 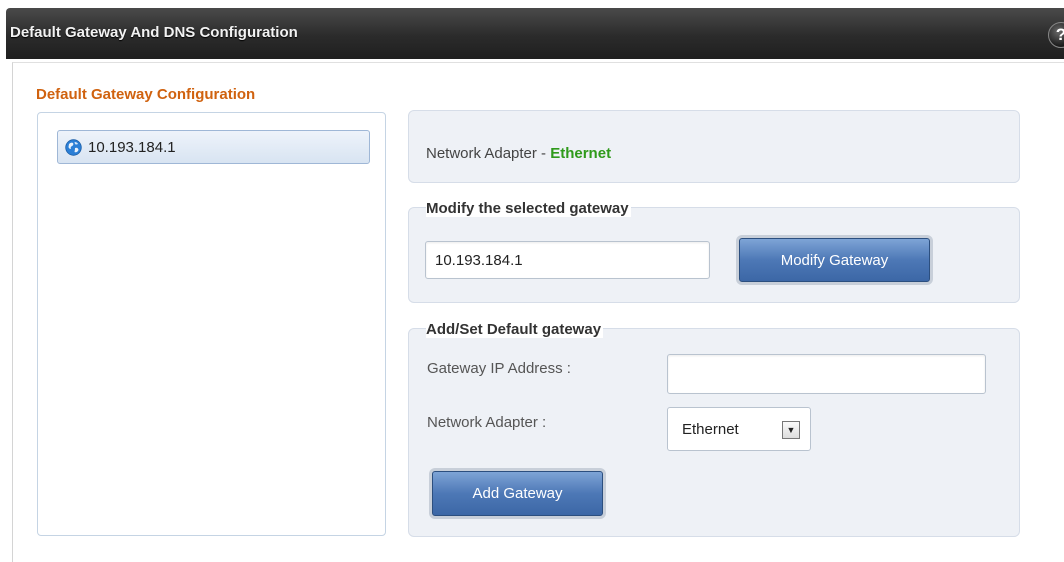 What do you see at coordinates (132, 147) in the screenshot?
I see `gateway-address: 10.193.184.1` at bounding box center [132, 147].